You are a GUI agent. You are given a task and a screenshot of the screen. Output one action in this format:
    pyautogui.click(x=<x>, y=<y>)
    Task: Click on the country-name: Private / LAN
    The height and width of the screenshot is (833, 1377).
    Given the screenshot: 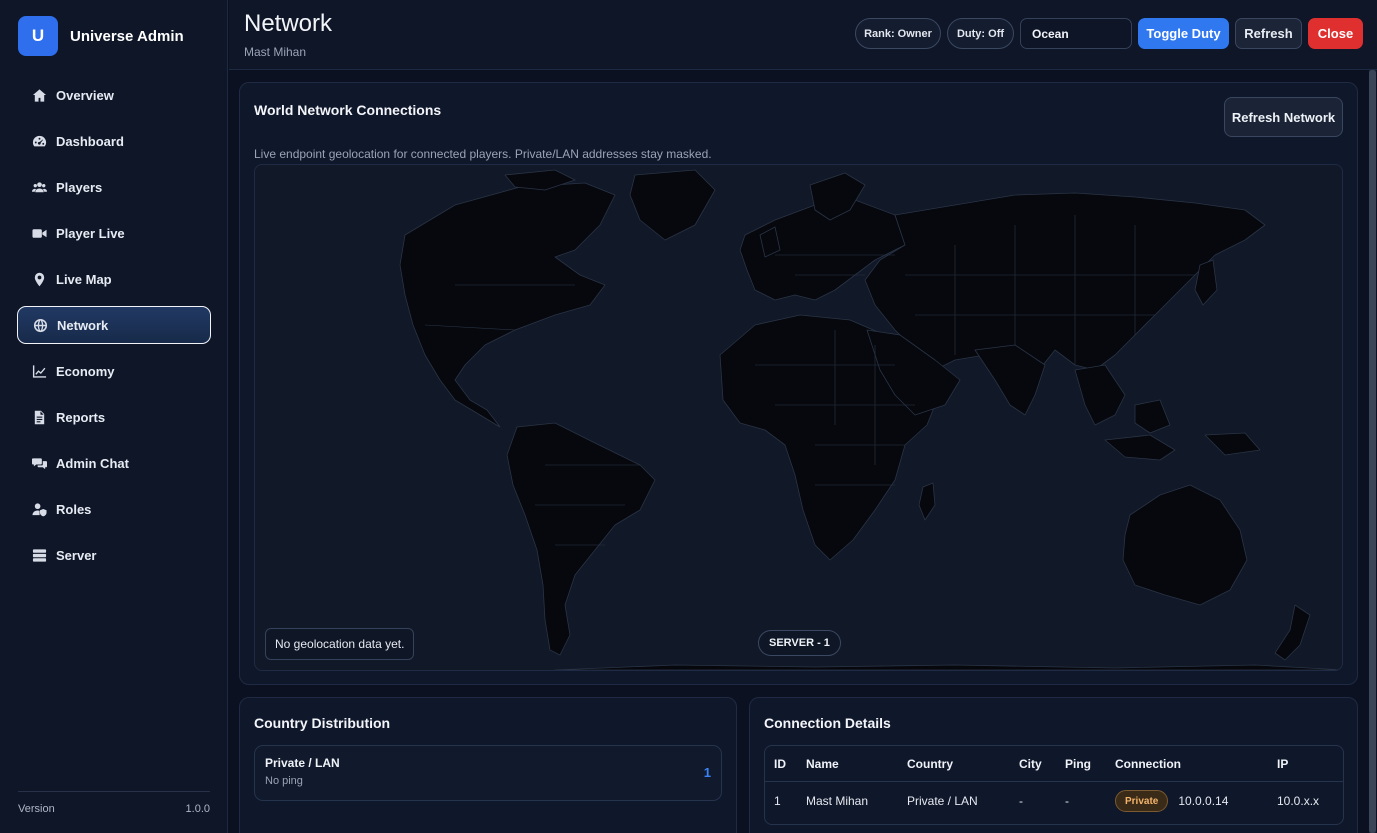 What is the action you would take?
    pyautogui.click(x=302, y=763)
    